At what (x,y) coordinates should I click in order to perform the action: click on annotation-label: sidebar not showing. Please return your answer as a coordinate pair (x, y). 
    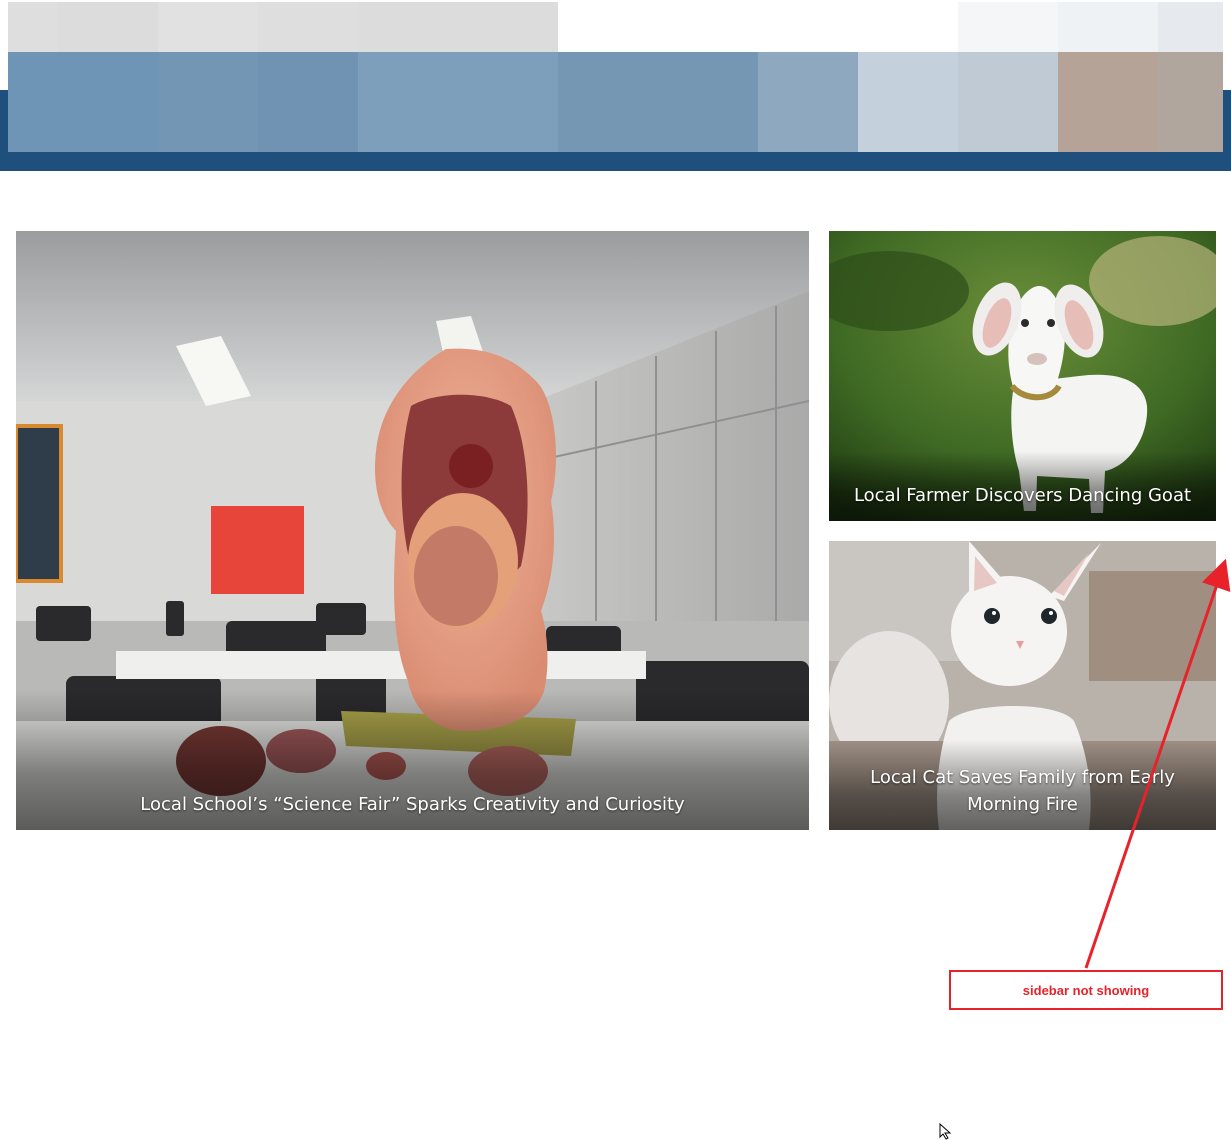
    Looking at the image, I should click on (1086, 990).